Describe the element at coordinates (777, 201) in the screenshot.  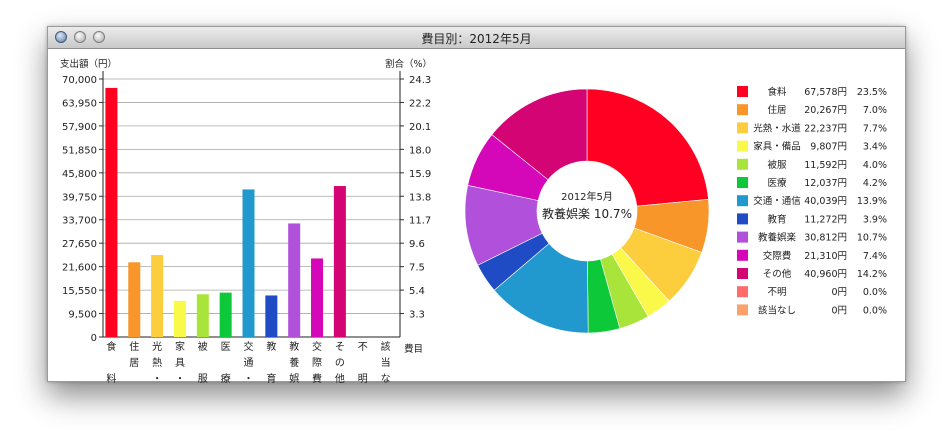
I see `legend-label: 交通・通信` at that location.